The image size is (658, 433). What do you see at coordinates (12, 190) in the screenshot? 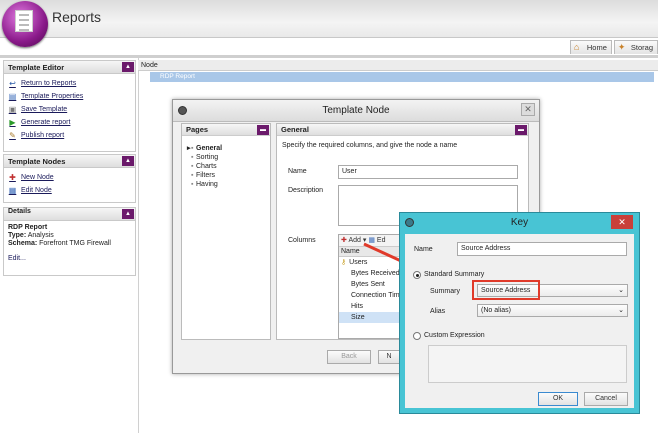
I see `edit-node-icon: ▦` at bounding box center [12, 190].